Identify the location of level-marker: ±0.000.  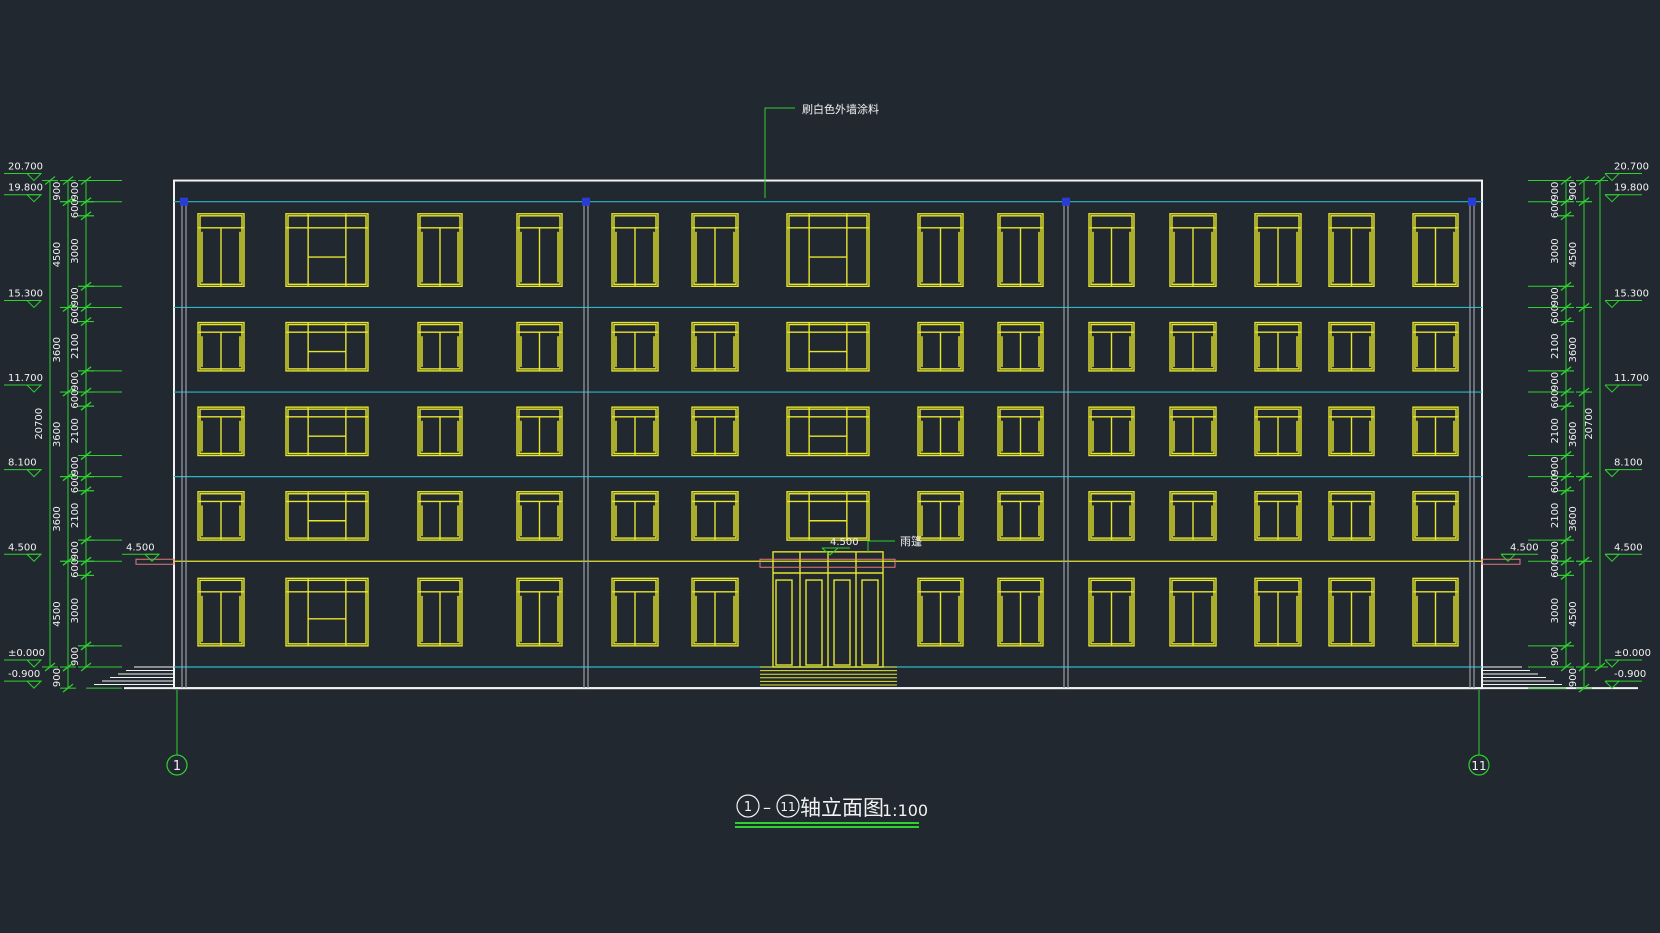
(1627, 658).